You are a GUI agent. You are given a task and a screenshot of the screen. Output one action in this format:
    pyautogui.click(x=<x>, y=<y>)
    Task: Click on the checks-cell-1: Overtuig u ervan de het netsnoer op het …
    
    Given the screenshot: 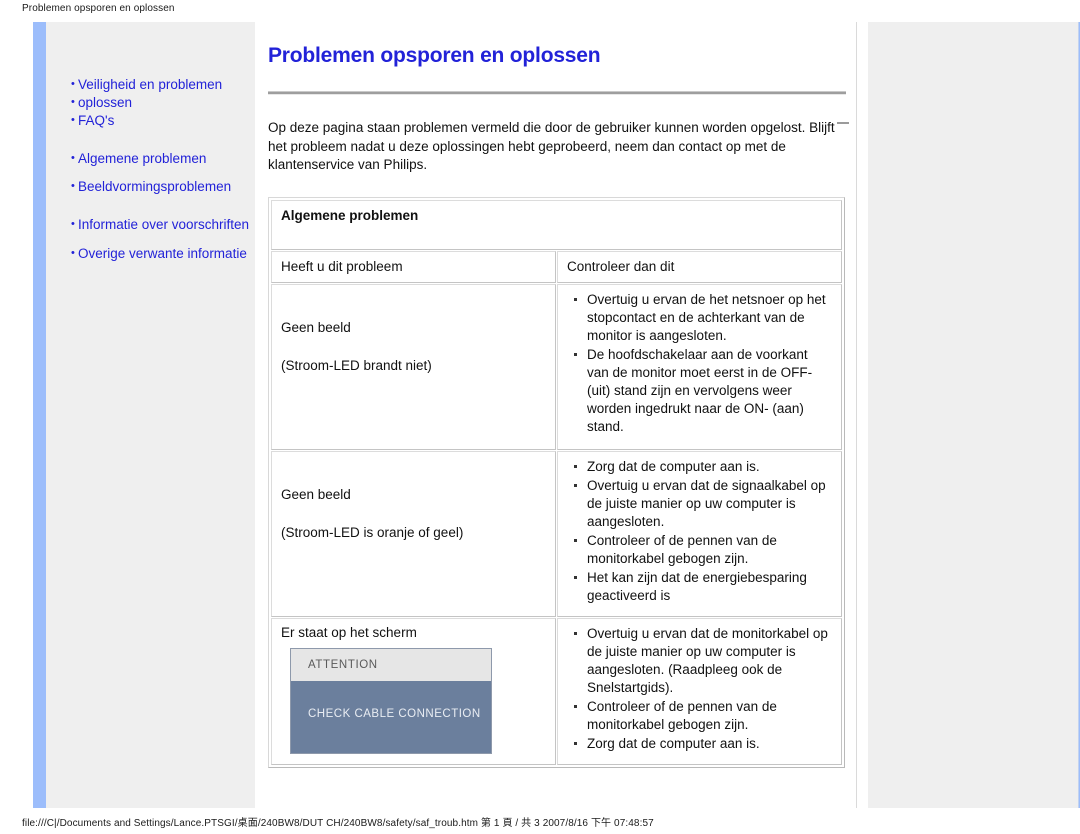 What is the action you would take?
    pyautogui.click(x=699, y=366)
    